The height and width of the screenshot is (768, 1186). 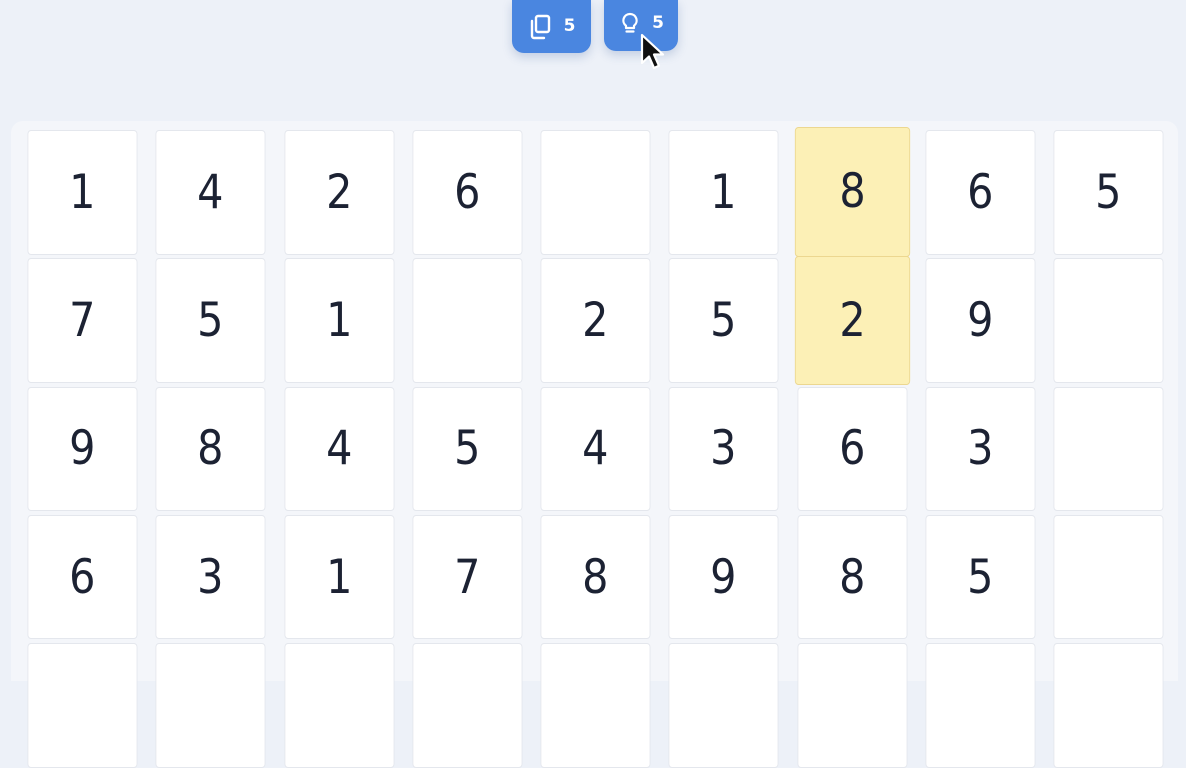 I want to click on undo-button: 5, so click(x=551, y=26).